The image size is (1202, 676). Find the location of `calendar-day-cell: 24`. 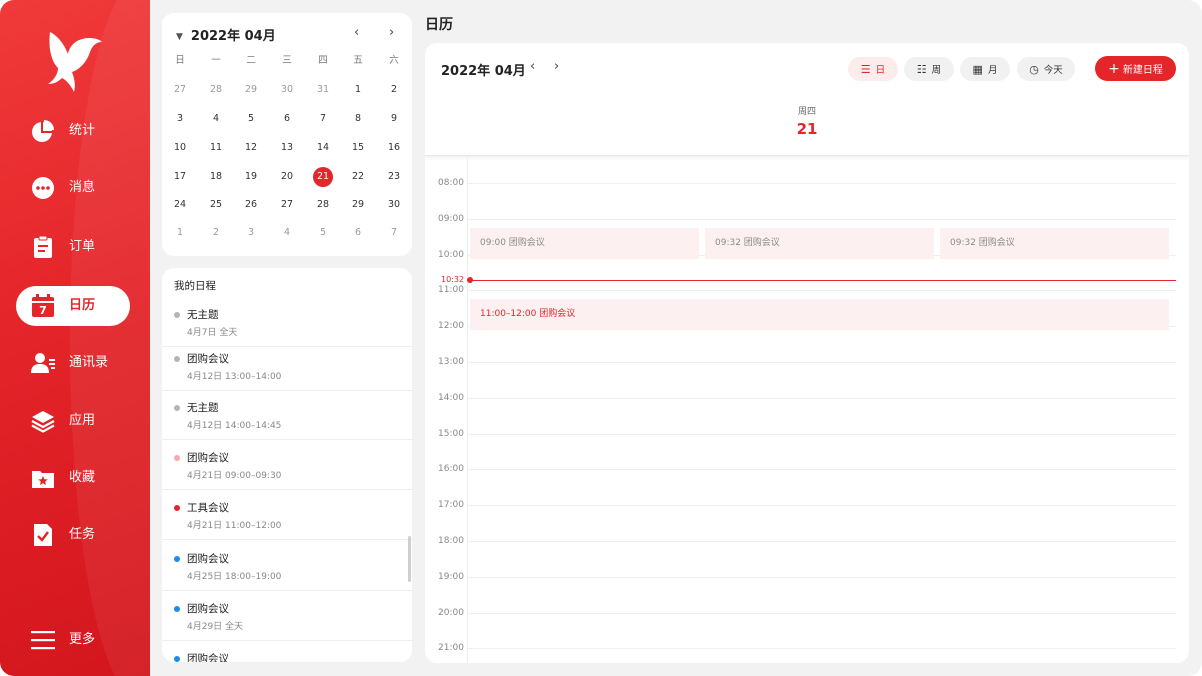

calendar-day-cell: 24 is located at coordinates (180, 205).